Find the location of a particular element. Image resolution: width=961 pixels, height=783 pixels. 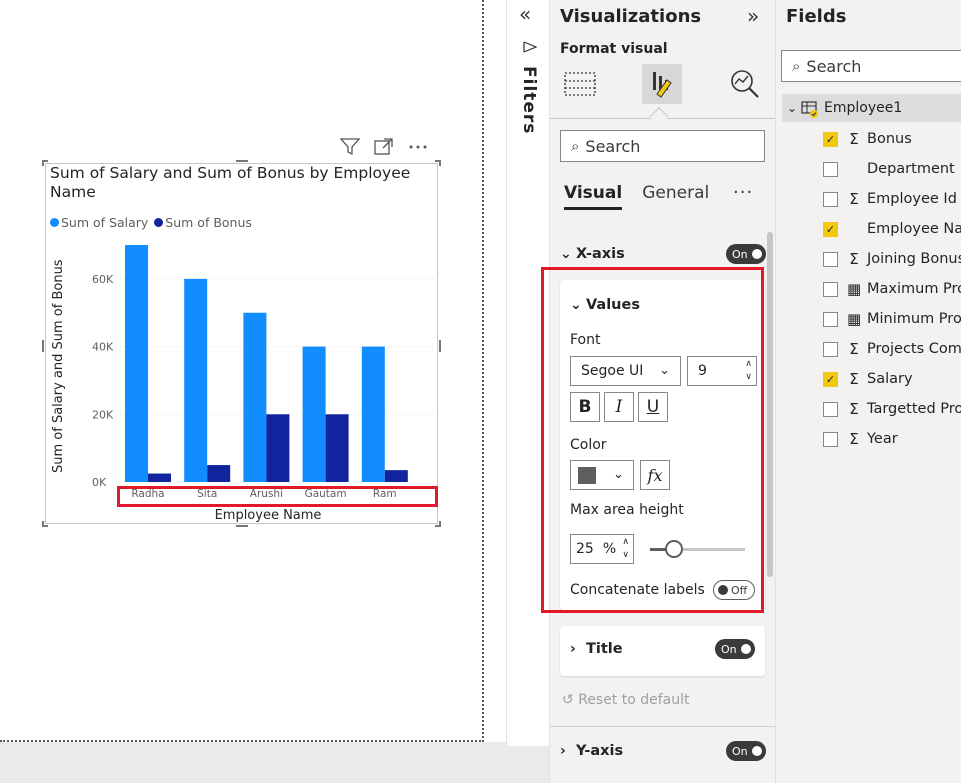

more-options-icon: ··· is located at coordinates (743, 192).